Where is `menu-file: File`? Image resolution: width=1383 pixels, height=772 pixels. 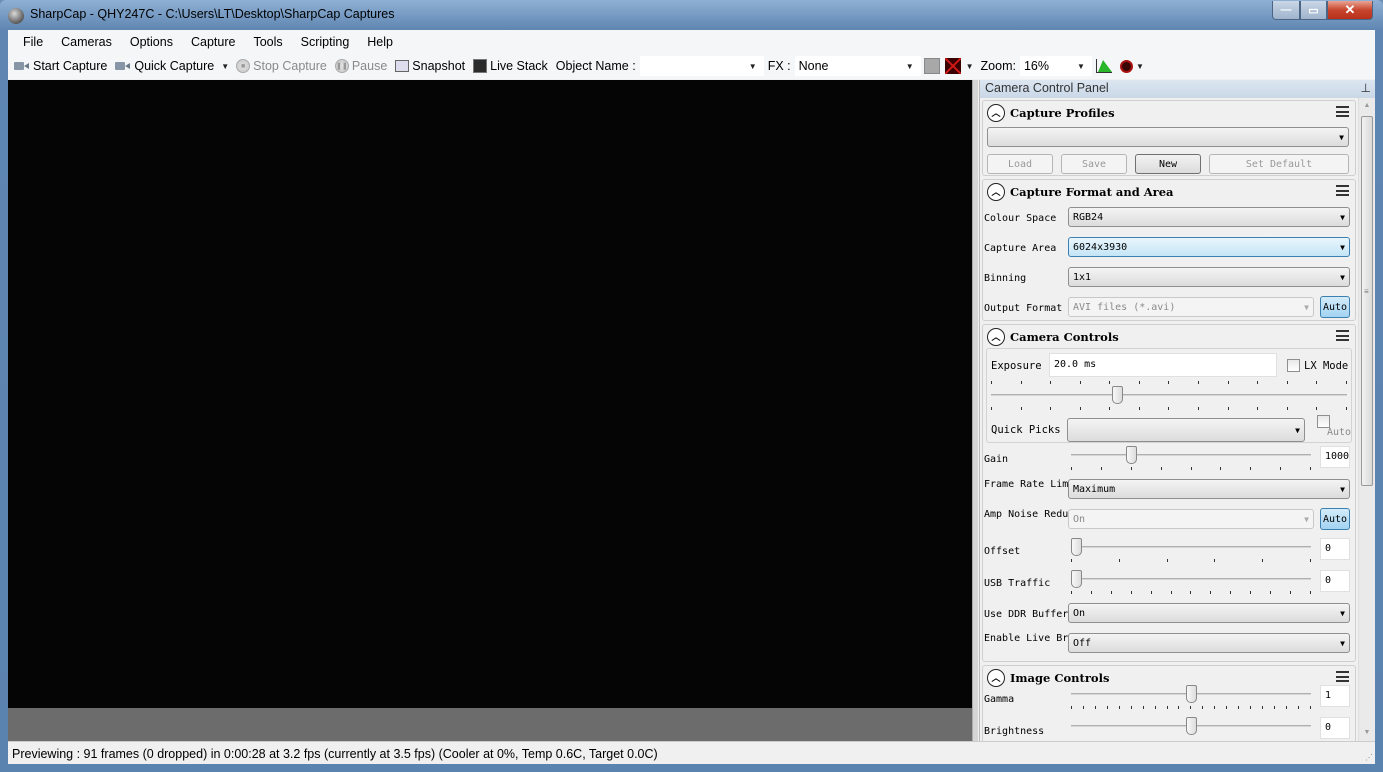
menu-file: File is located at coordinates (33, 42).